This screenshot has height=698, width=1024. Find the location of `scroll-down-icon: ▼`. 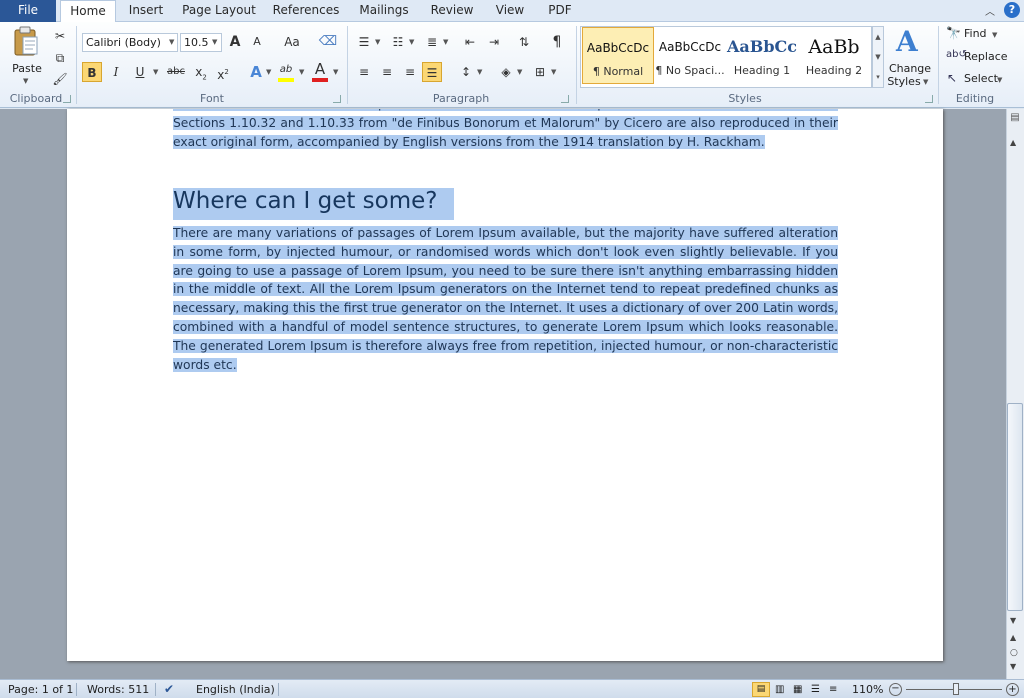

scroll-down-icon: ▼ is located at coordinates (1013, 620).